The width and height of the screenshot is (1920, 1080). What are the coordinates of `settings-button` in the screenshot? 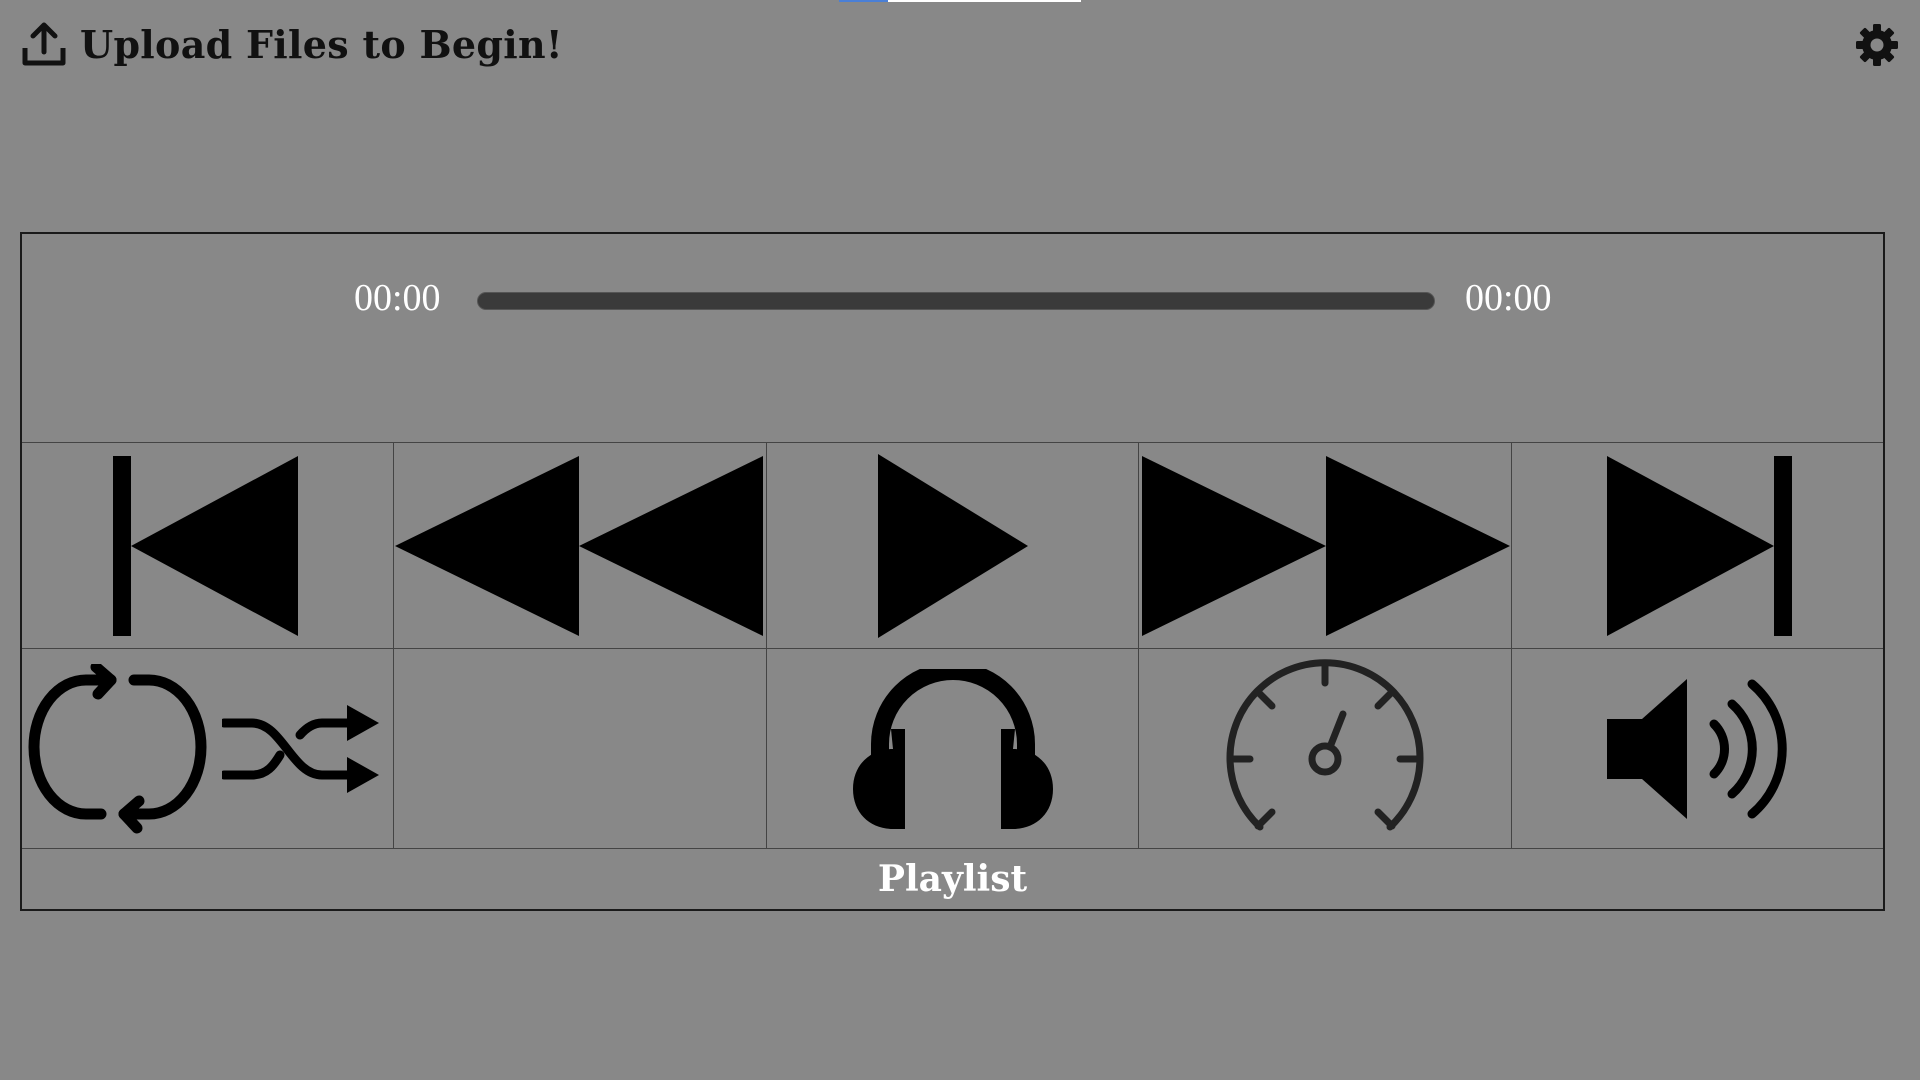 It's located at (1877, 45).